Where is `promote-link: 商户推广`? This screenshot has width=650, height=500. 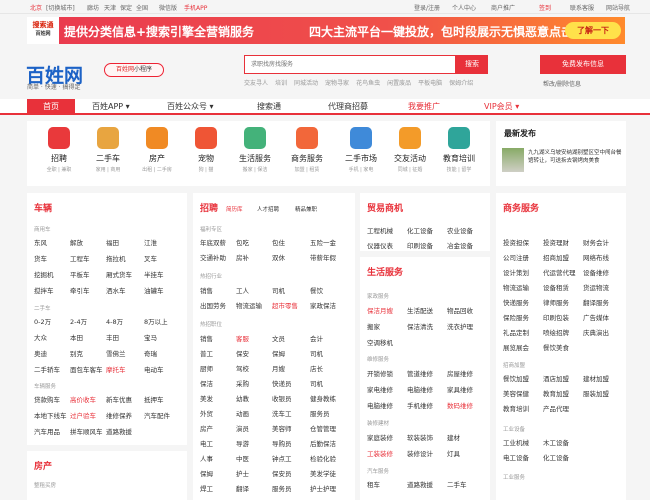 promote-link: 商户推广 is located at coordinates (503, 7).